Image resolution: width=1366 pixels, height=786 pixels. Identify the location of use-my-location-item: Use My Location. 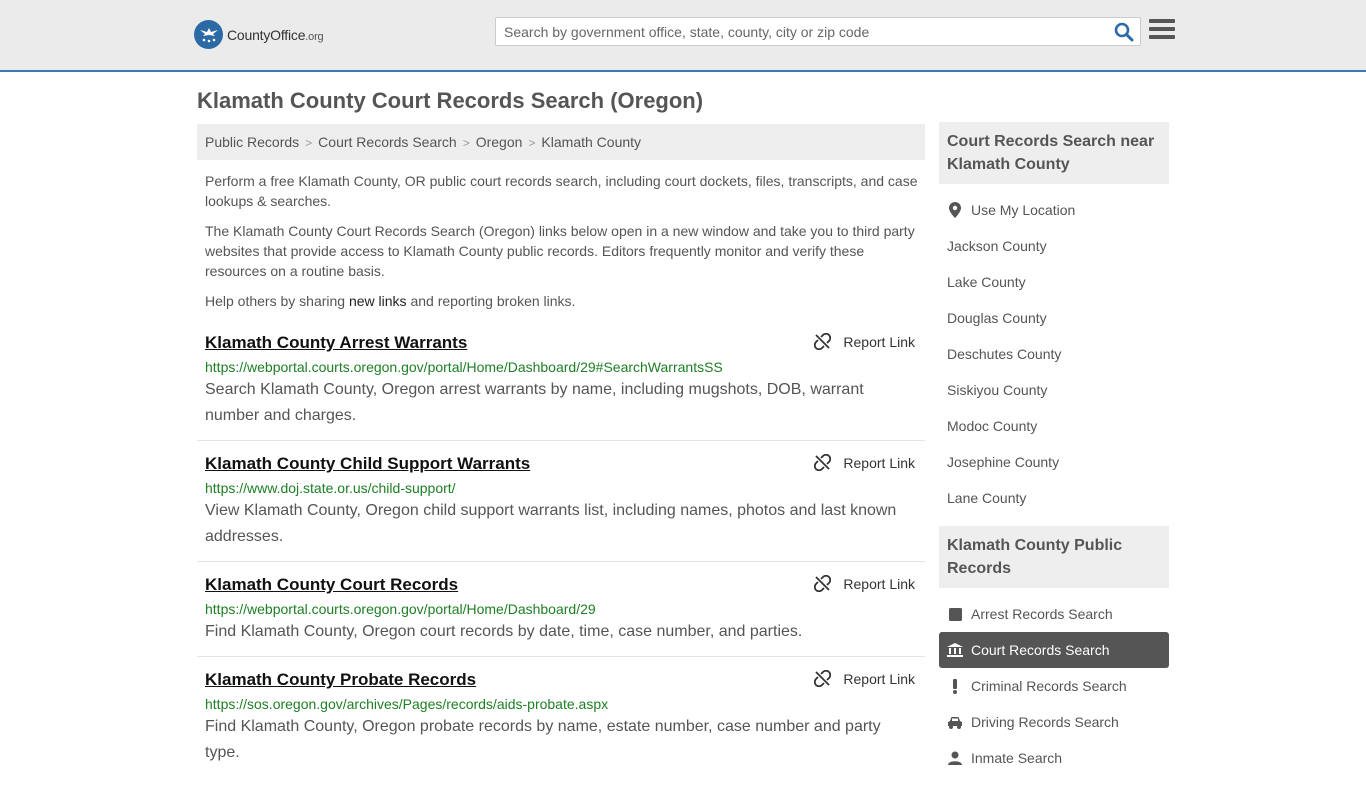
(1054, 210).